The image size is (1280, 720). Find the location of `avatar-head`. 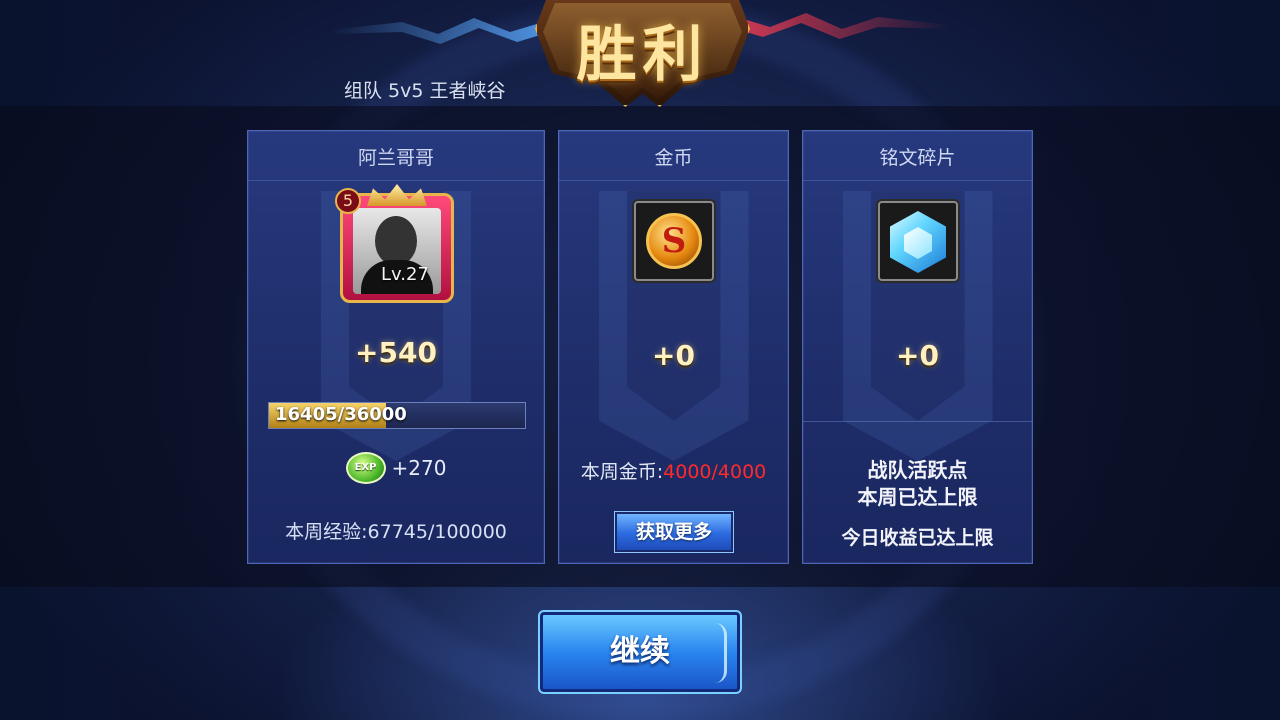

avatar-head is located at coordinates (396, 241).